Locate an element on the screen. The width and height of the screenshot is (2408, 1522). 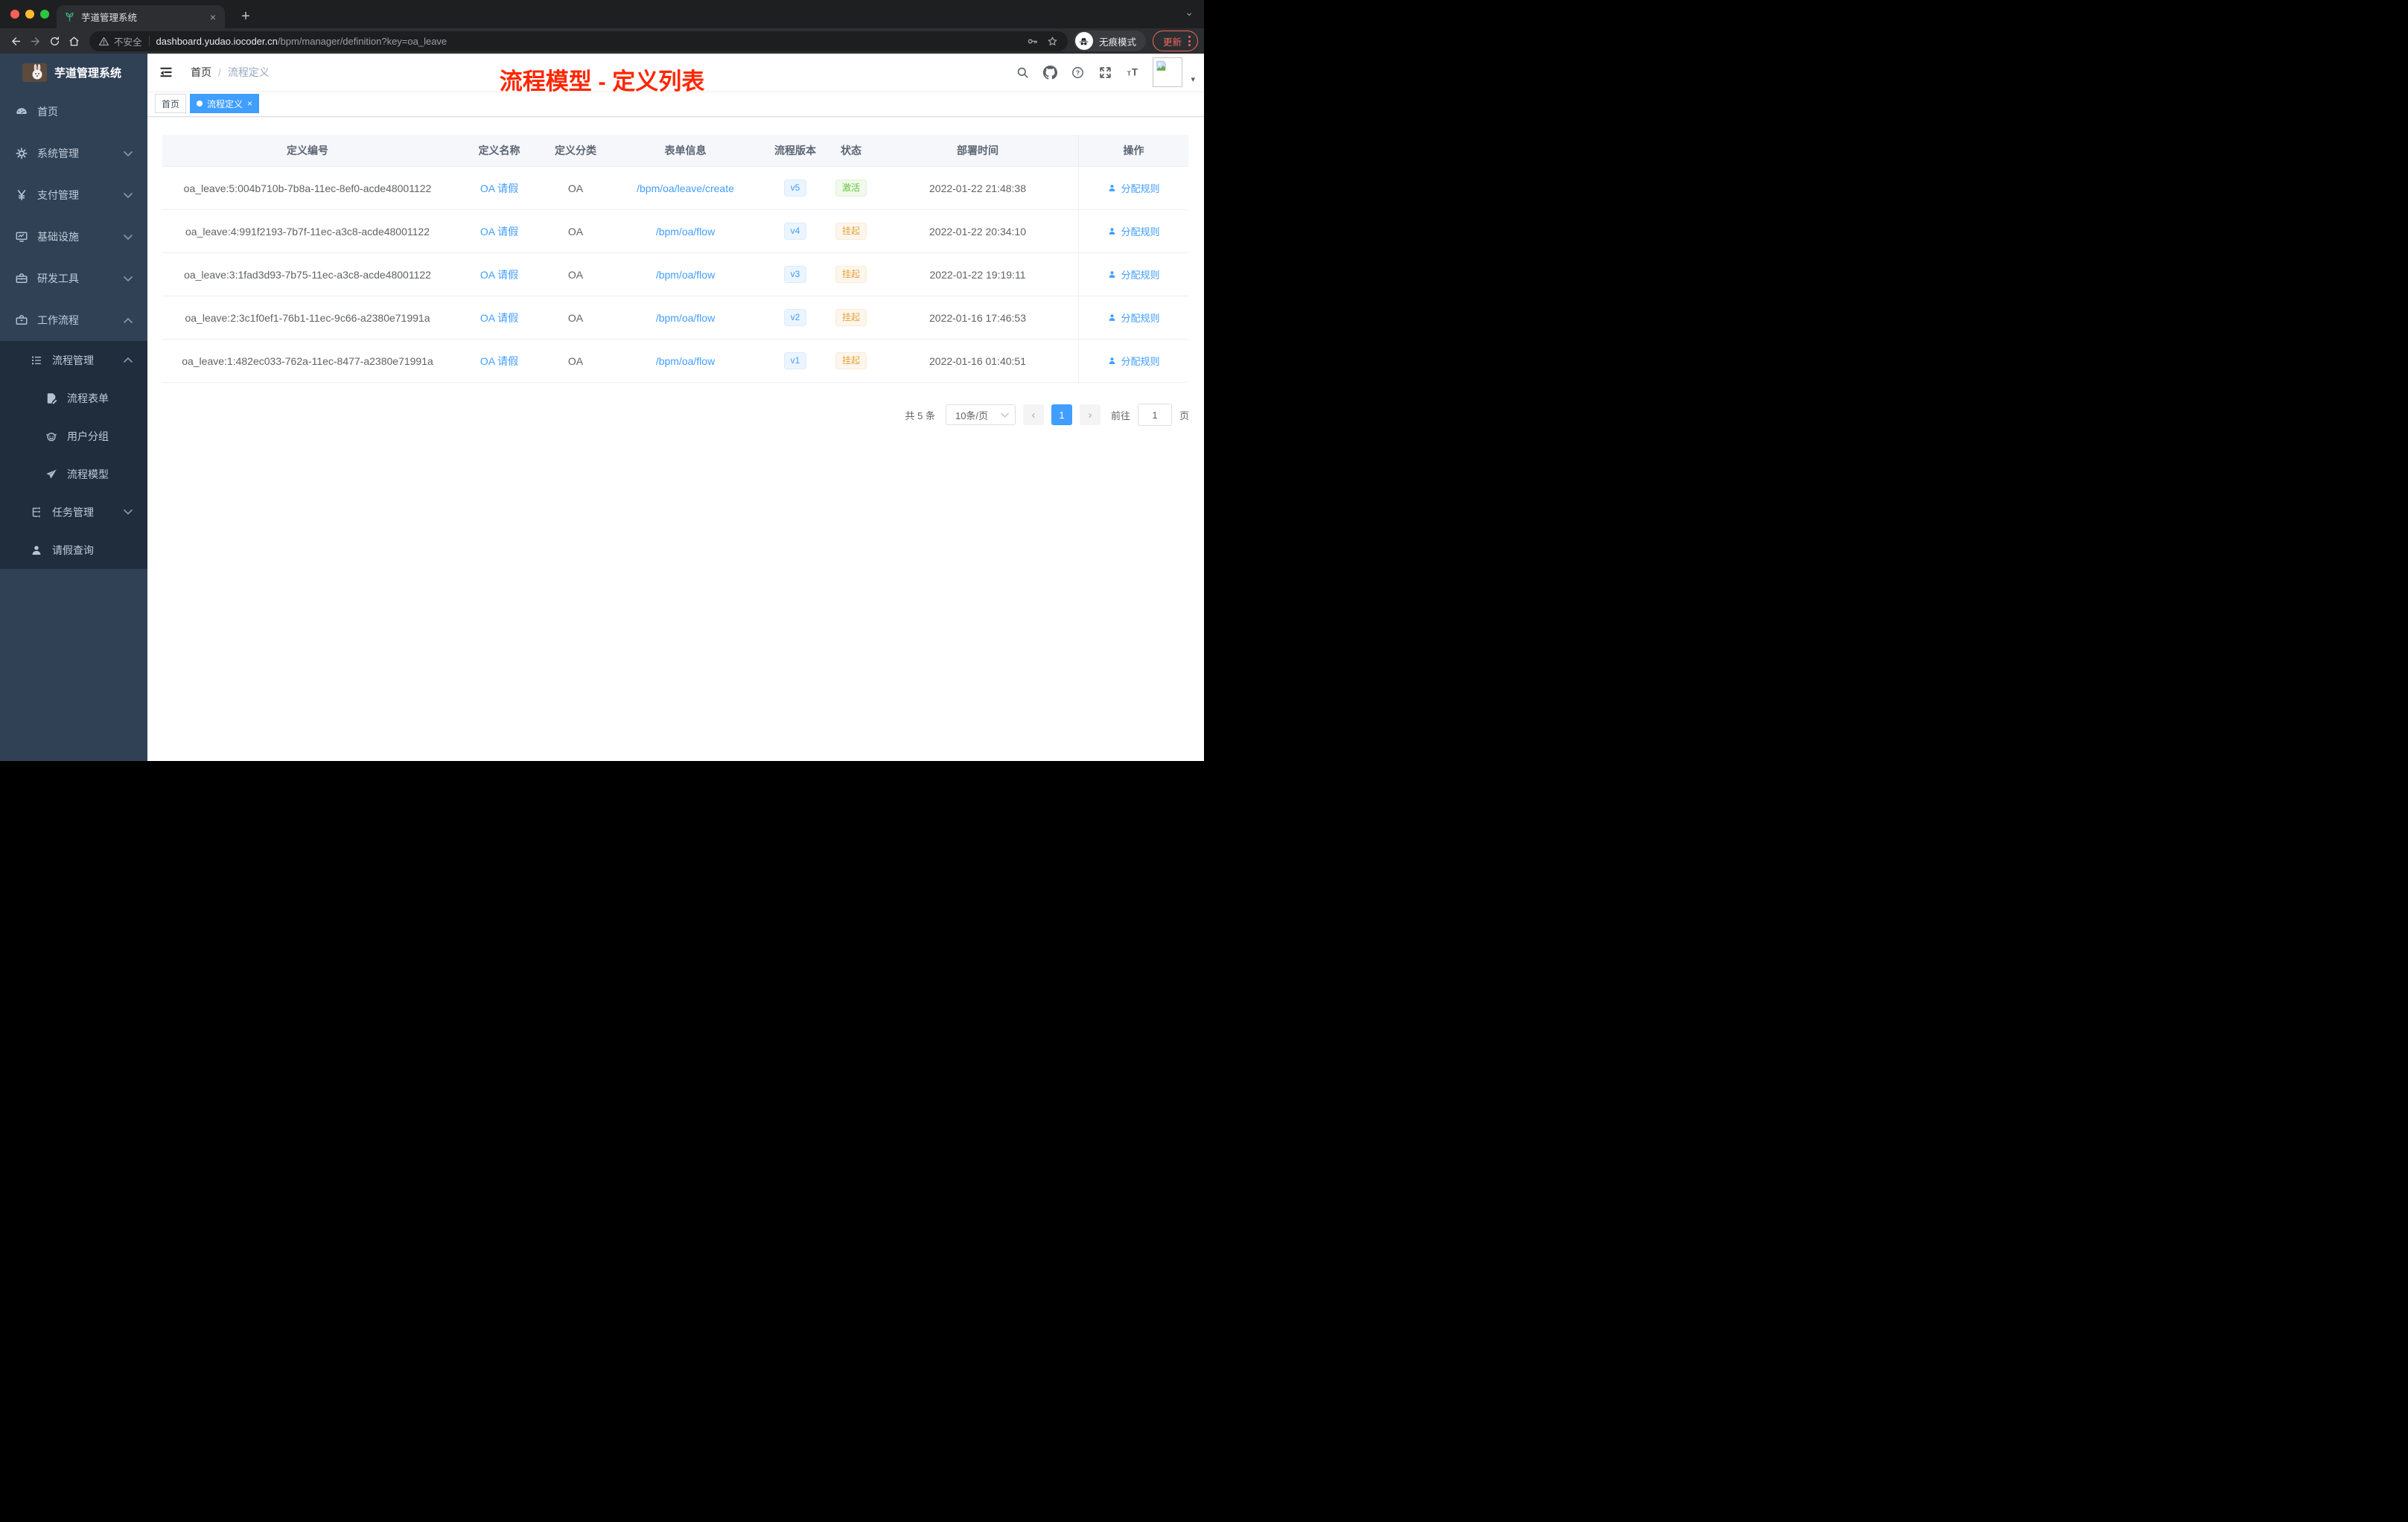
tab-search-chevron-icon: ⌄ is located at coordinates (1189, 12).